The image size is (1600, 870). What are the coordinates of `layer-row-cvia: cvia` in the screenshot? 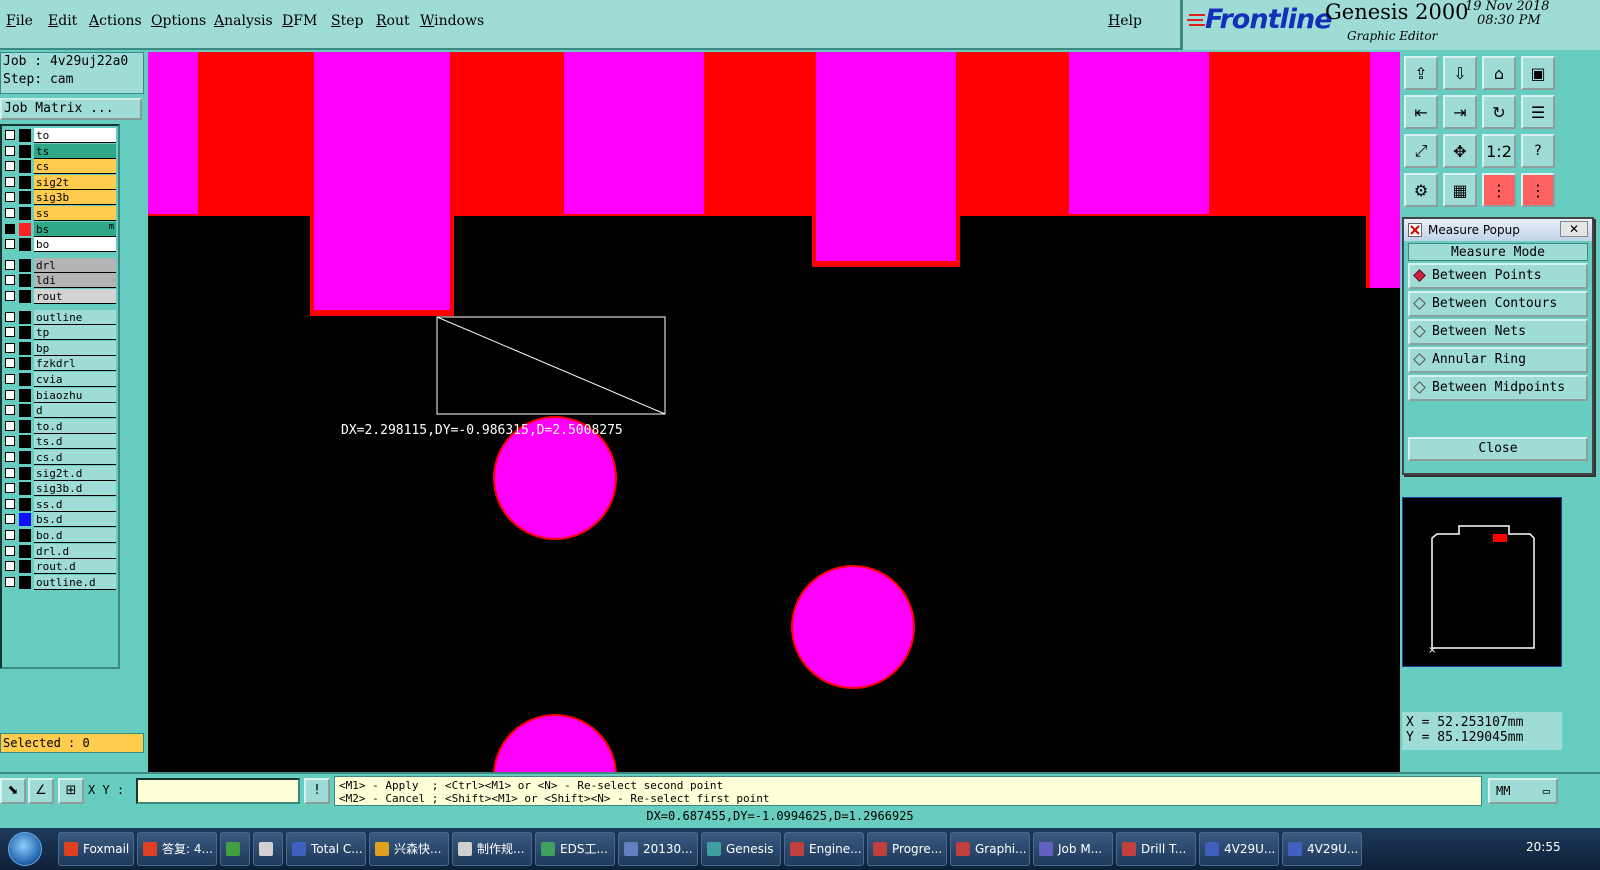 It's located at (60, 379).